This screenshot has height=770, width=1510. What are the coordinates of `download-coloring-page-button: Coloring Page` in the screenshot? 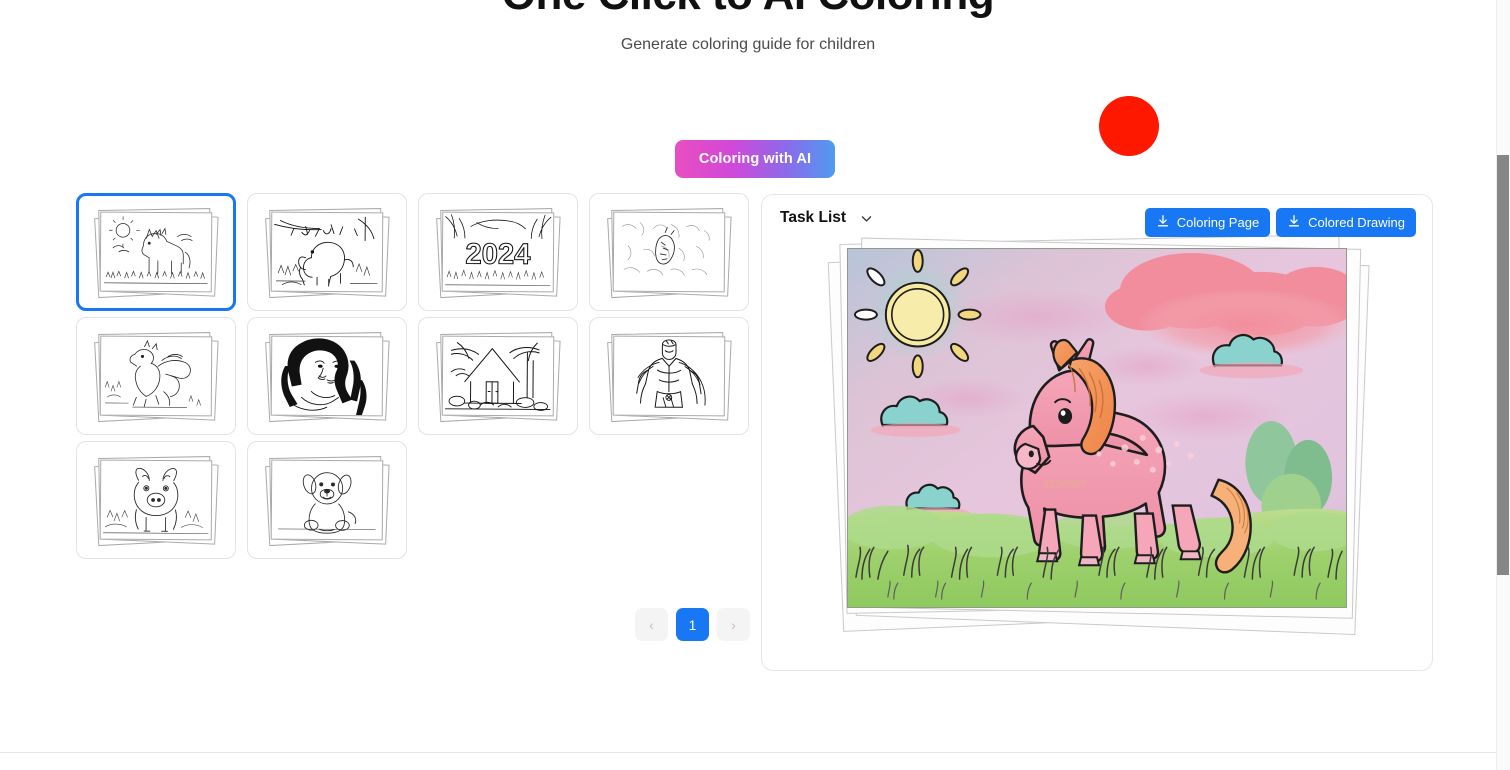 It's located at (1207, 222).